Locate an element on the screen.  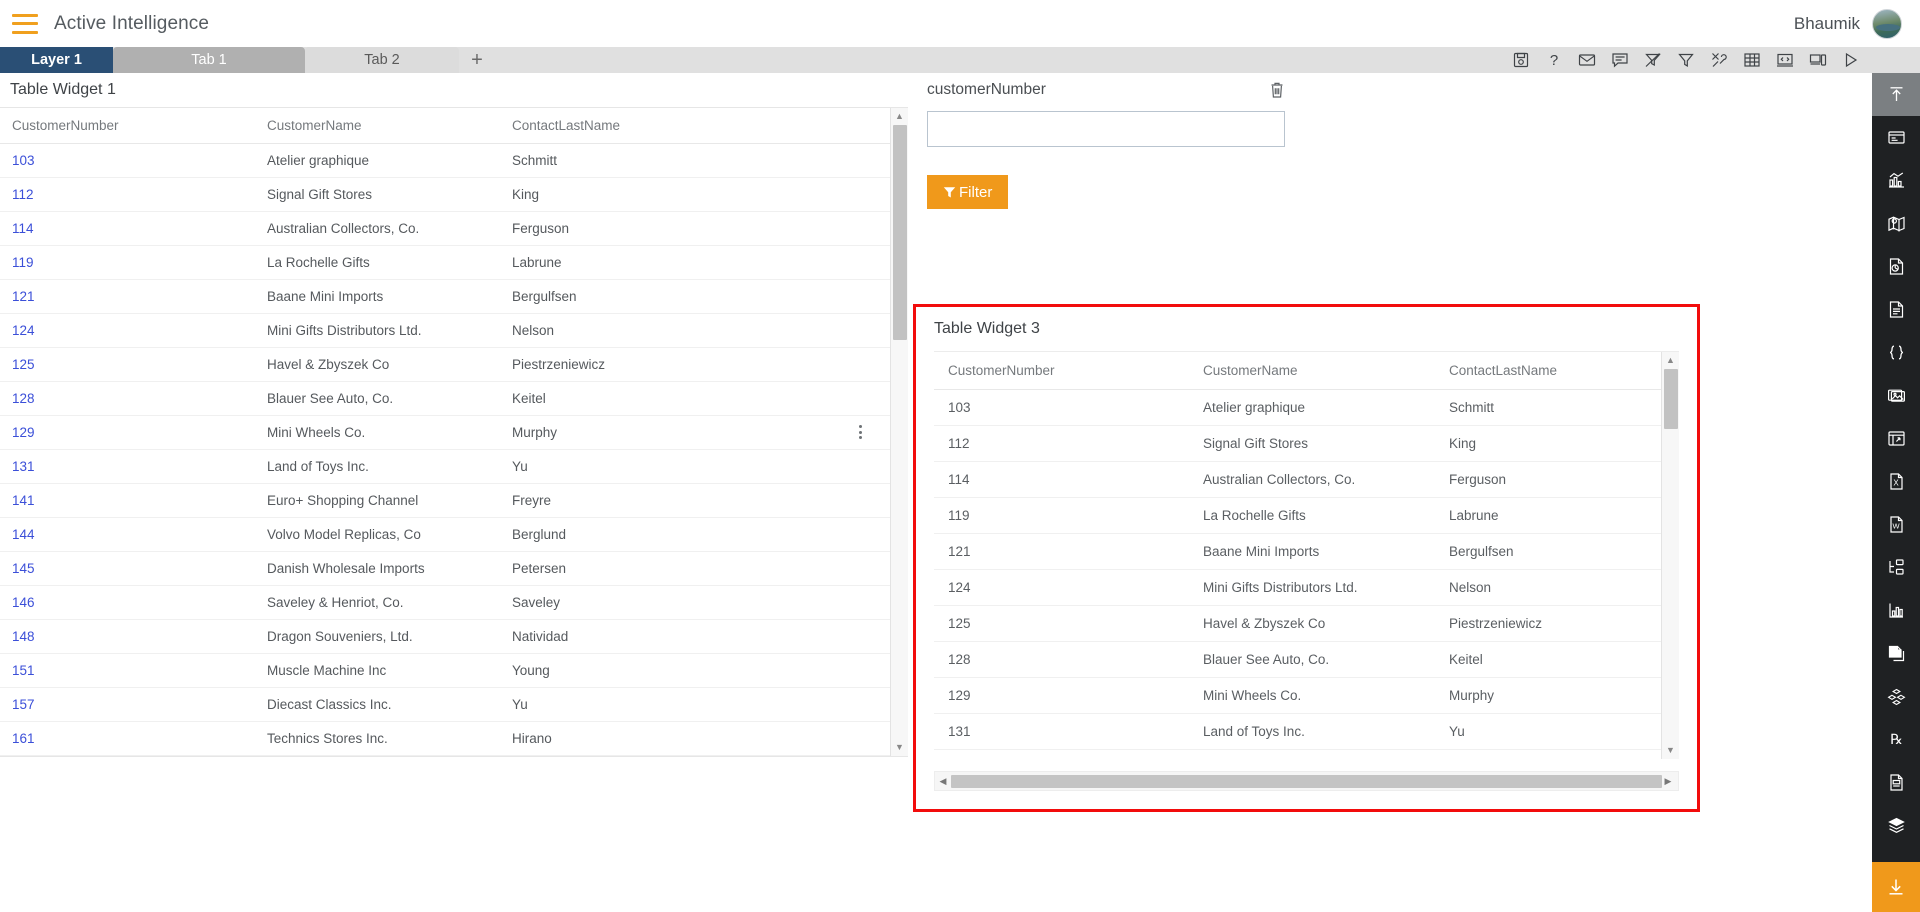
add-tab-button: + is located at coordinates (477, 60).